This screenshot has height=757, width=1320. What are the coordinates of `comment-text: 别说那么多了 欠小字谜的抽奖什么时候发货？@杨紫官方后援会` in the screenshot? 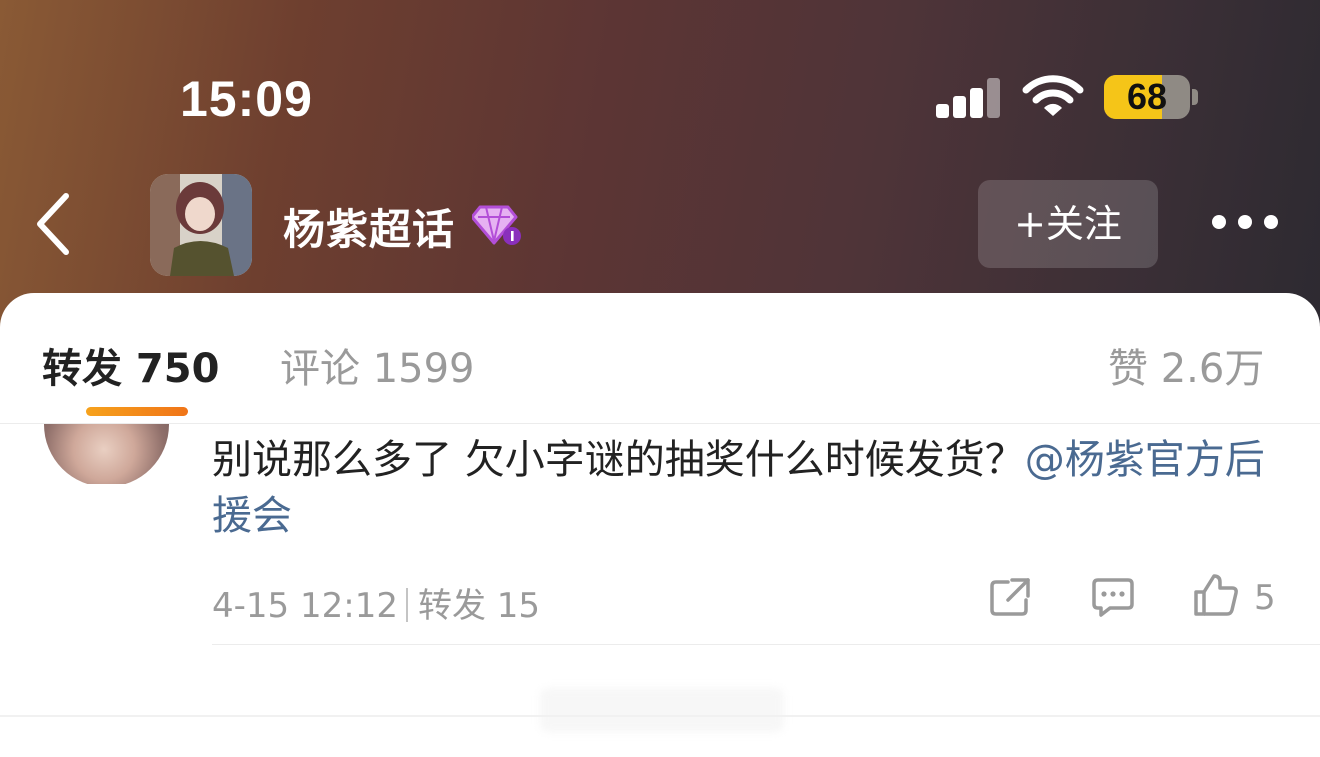 It's located at (747, 488).